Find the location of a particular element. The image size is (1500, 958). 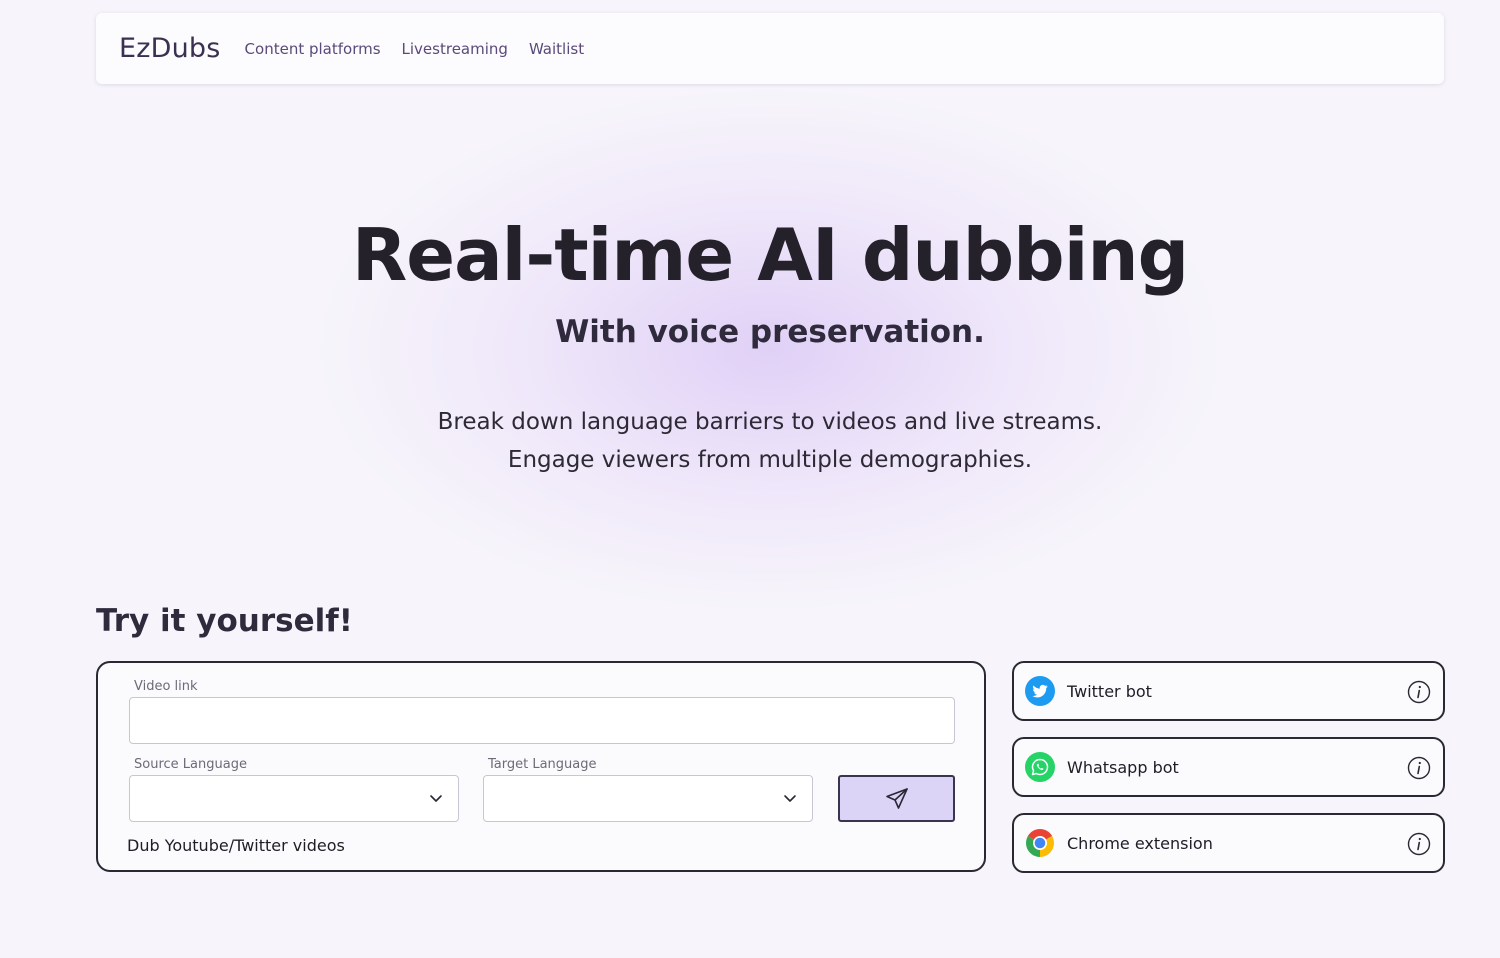

chrome-icon is located at coordinates (1040, 843).